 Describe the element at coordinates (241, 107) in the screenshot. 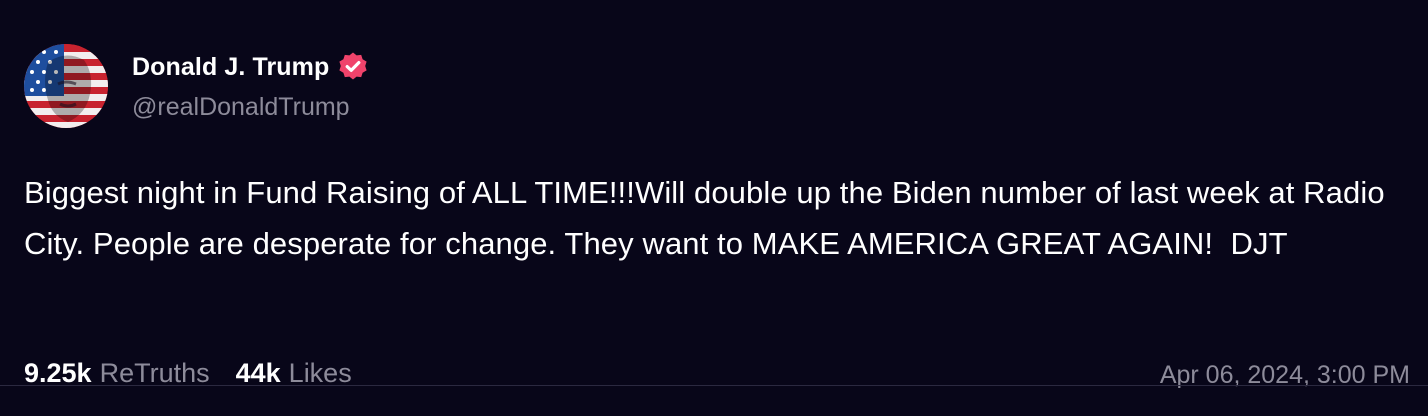

I see `author-handle: @realDonaldTrump` at that location.